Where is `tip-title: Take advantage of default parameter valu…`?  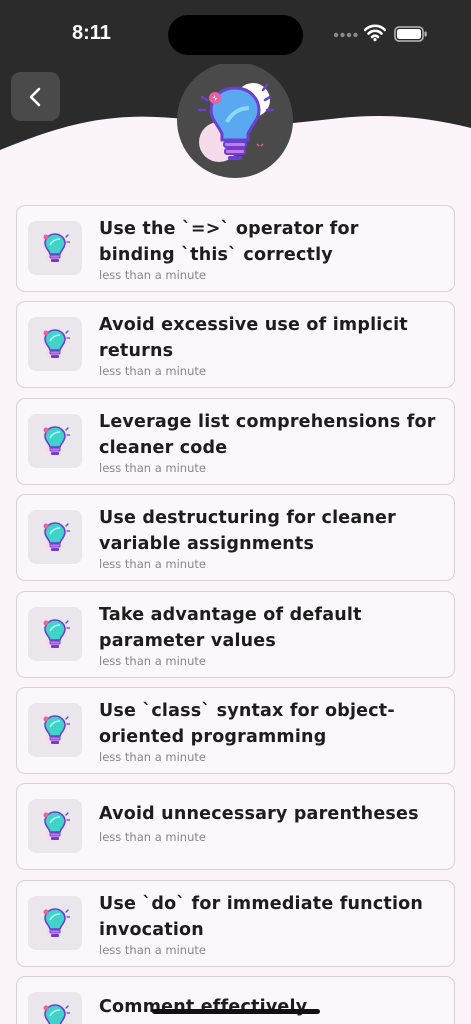
tip-title: Take advantage of default parameter valu… is located at coordinates (230, 627).